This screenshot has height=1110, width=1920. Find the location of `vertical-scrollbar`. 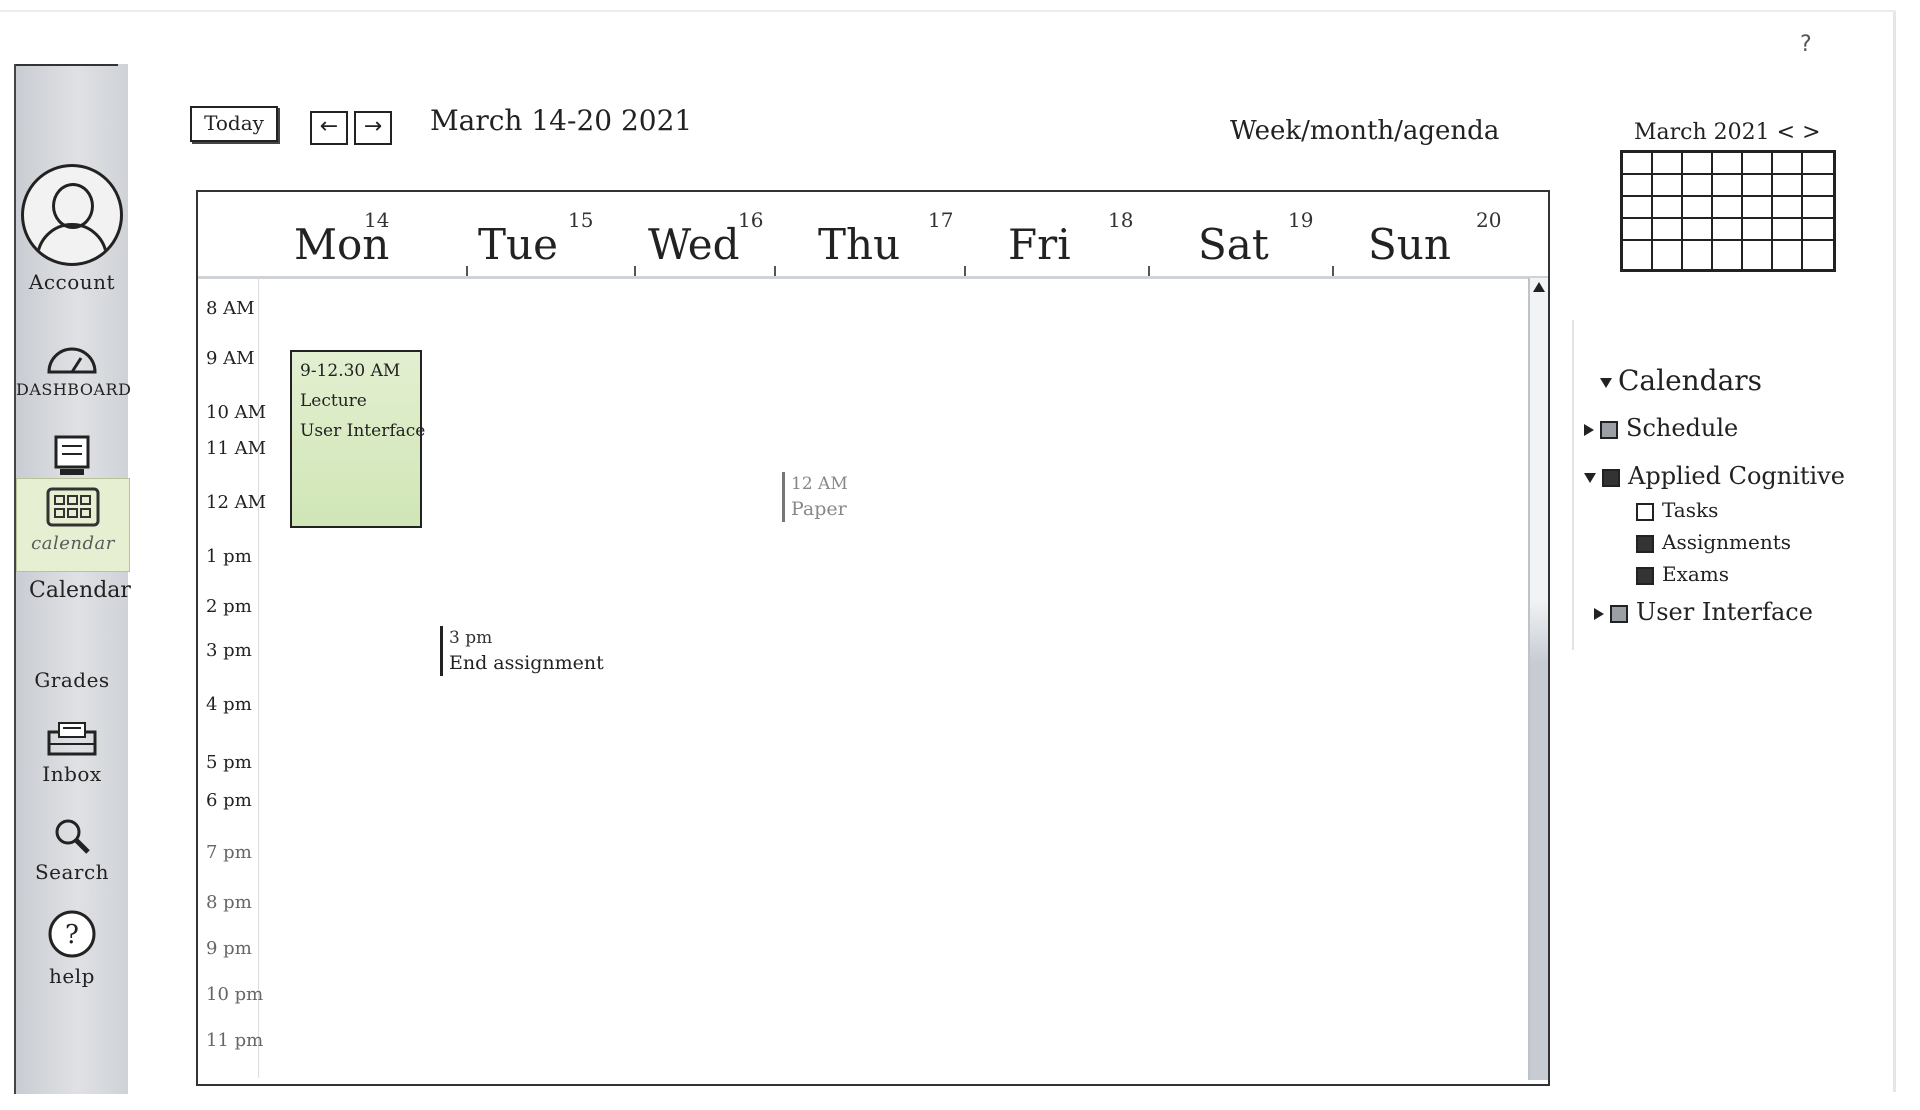

vertical-scrollbar is located at coordinates (1538, 679).